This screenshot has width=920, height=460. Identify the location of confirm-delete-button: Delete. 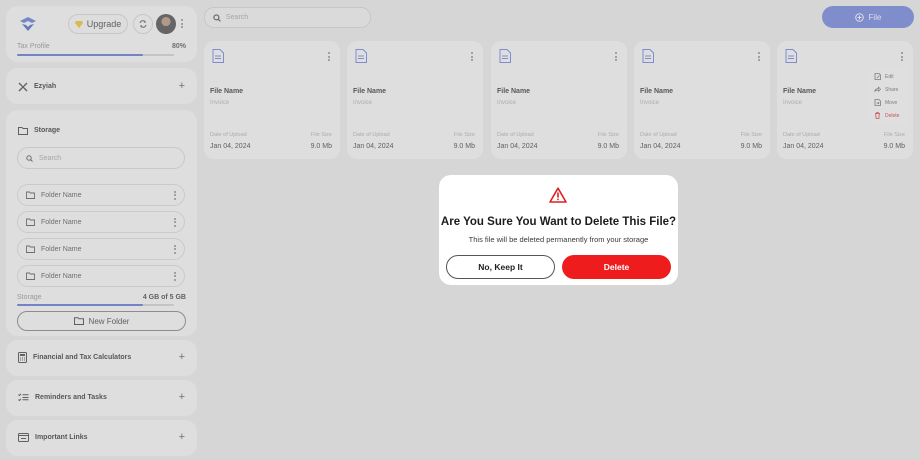
(616, 267).